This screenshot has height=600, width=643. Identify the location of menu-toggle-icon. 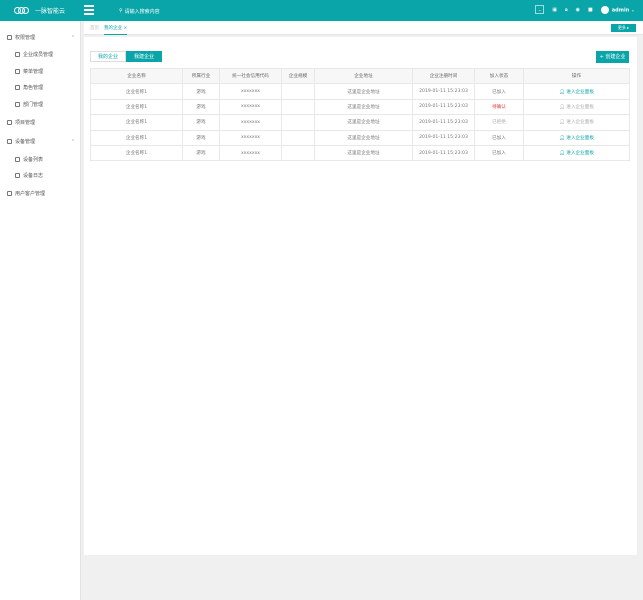
(89, 10).